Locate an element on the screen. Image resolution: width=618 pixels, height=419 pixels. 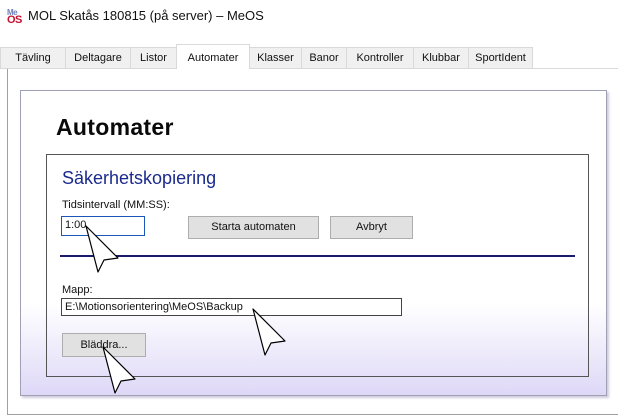
tab-klasser: Klasser is located at coordinates (275, 57).